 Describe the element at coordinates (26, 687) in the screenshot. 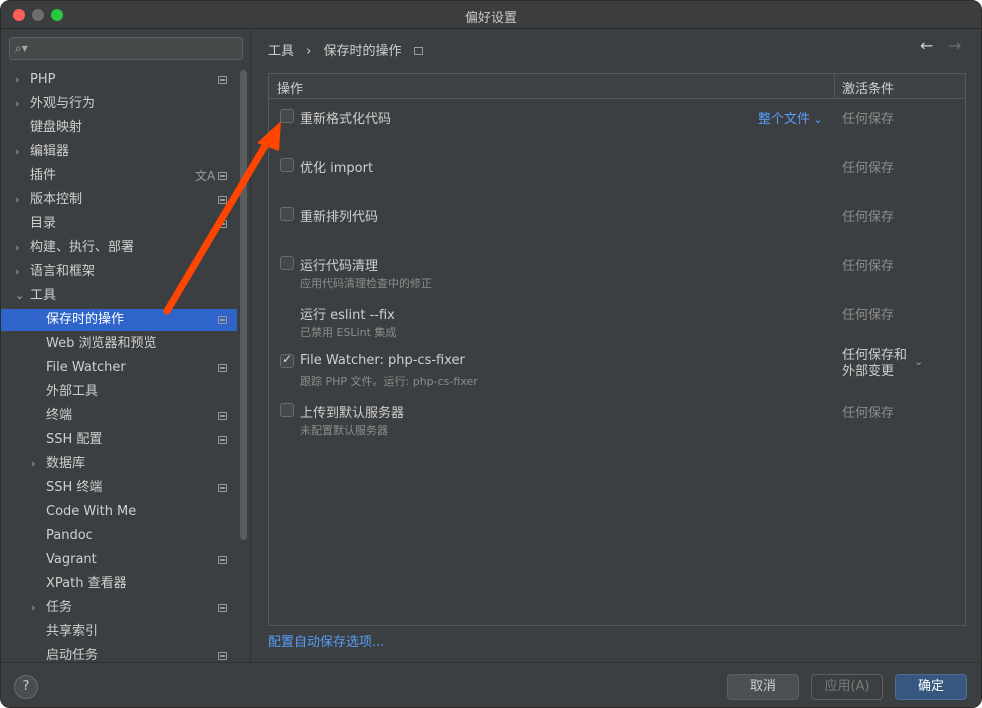

I see `help-button: ?` at that location.